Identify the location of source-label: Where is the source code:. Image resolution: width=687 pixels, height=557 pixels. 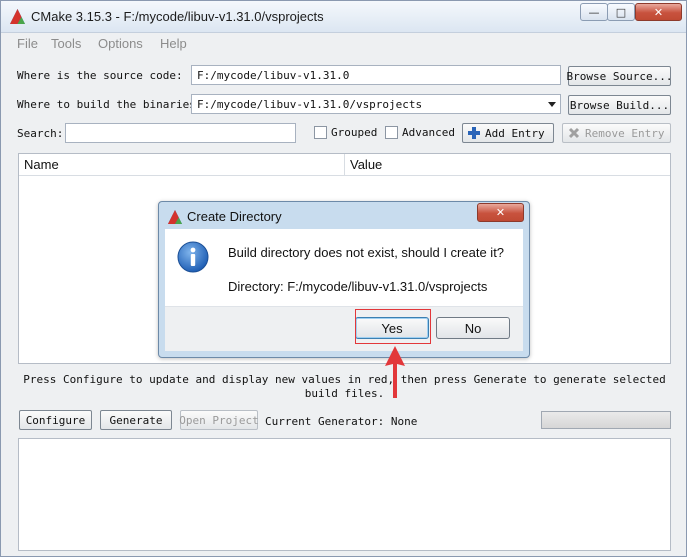
(100, 75).